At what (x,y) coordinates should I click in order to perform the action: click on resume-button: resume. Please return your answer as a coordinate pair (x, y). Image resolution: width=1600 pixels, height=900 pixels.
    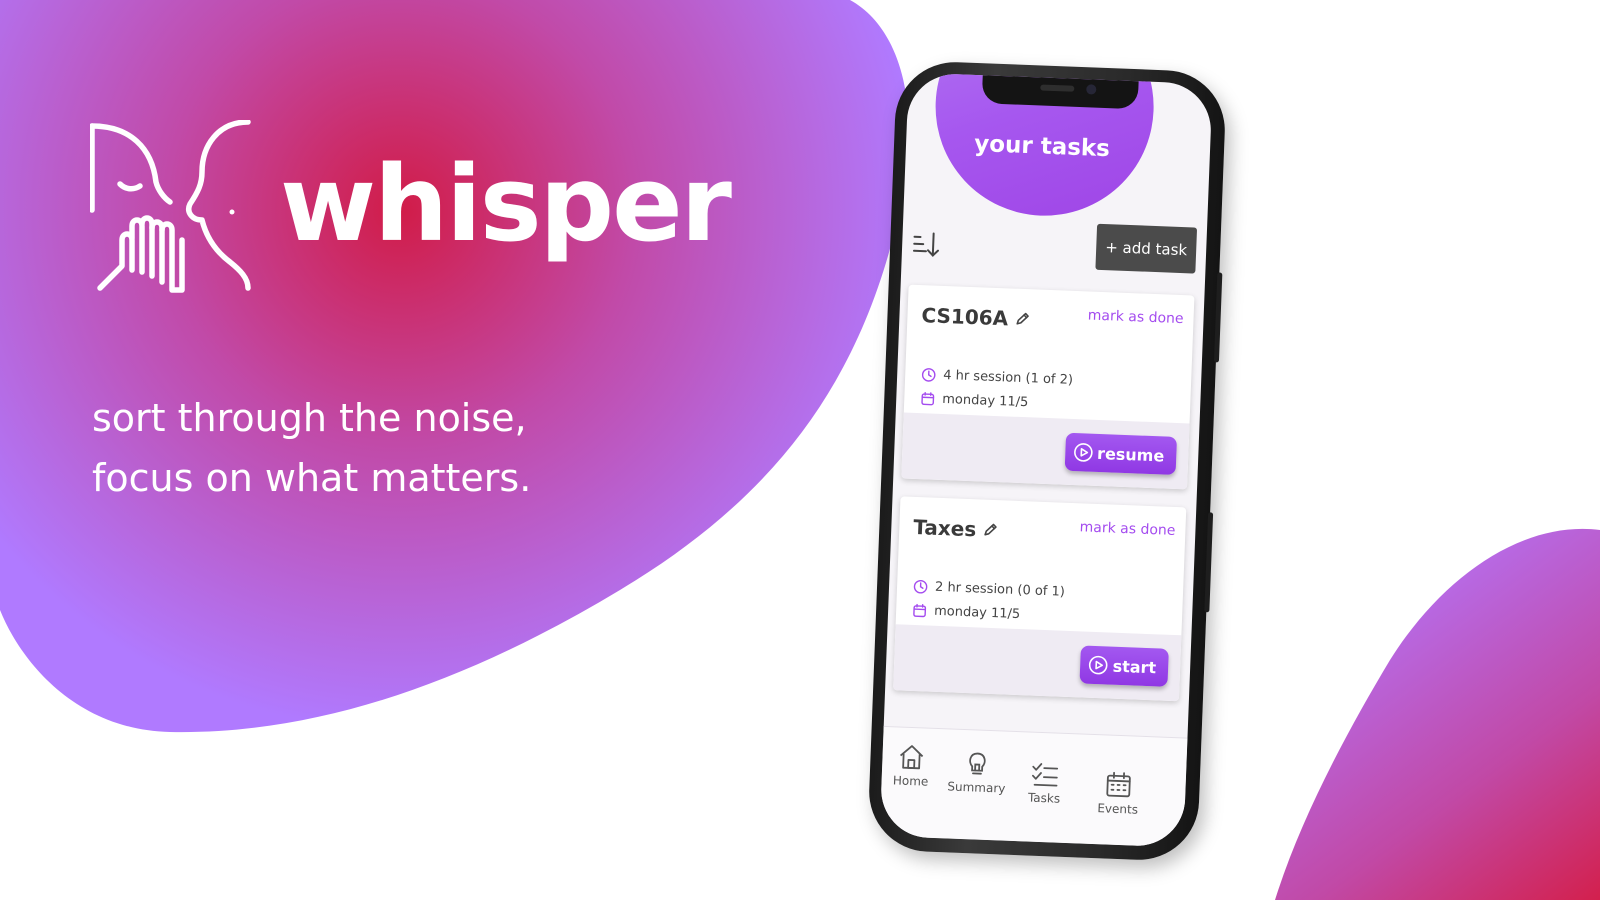
    Looking at the image, I should click on (1121, 453).